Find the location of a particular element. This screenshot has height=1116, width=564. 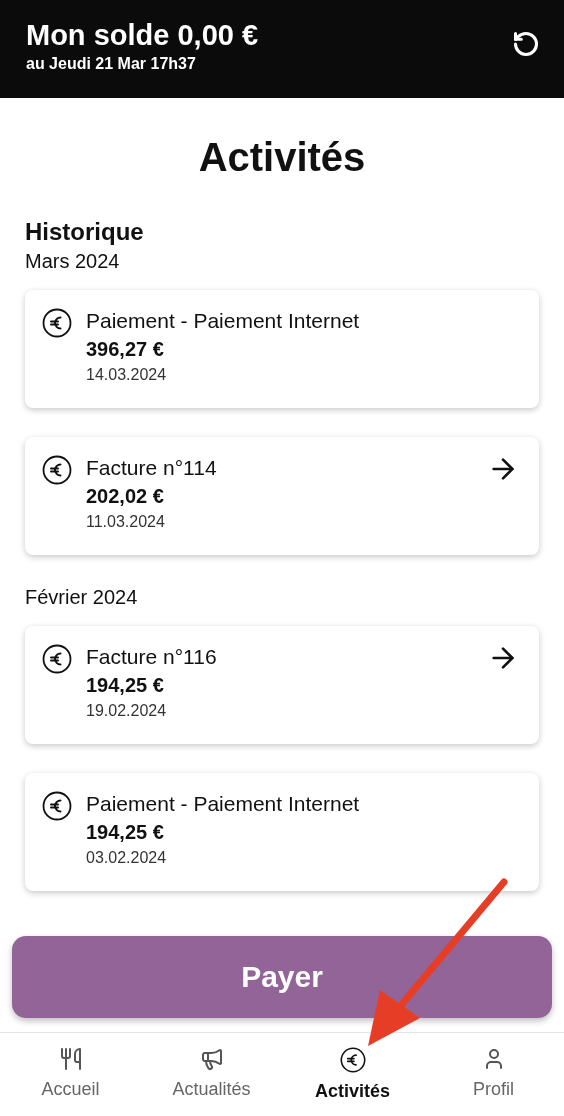

month-label: Mars 2024 is located at coordinates (73, 261).